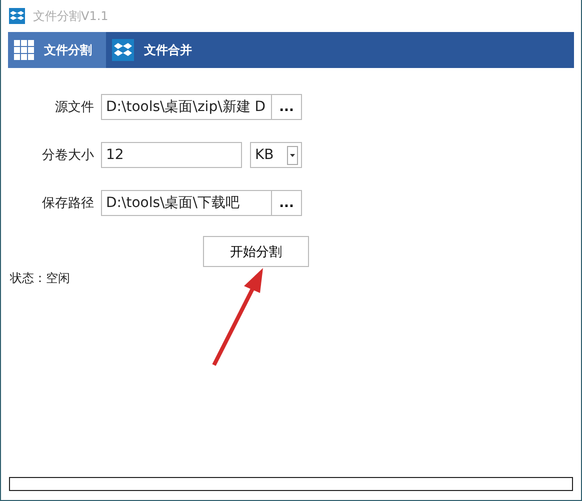 The image size is (582, 501). What do you see at coordinates (276, 155) in the screenshot?
I see `unit-dropdown: KB` at bounding box center [276, 155].